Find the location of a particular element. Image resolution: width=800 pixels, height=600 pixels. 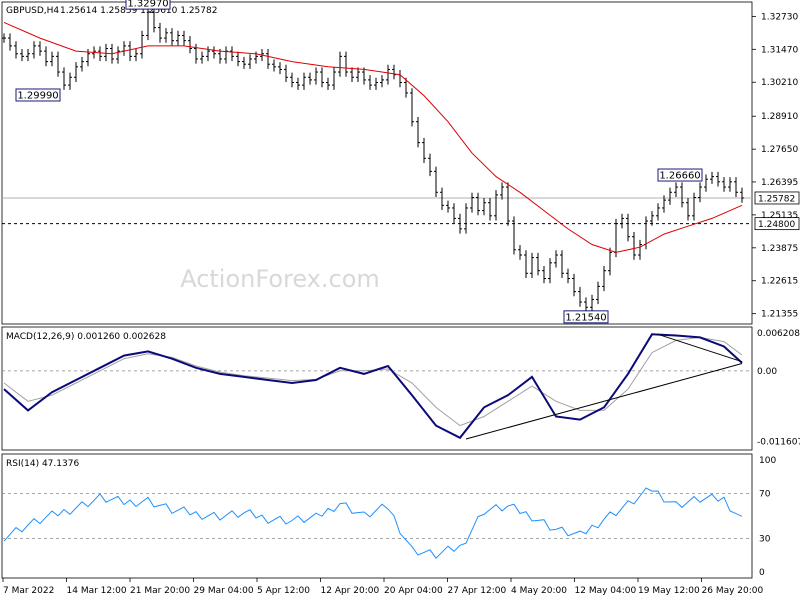

rsi-tick-label: 70 is located at coordinates (765, 495).